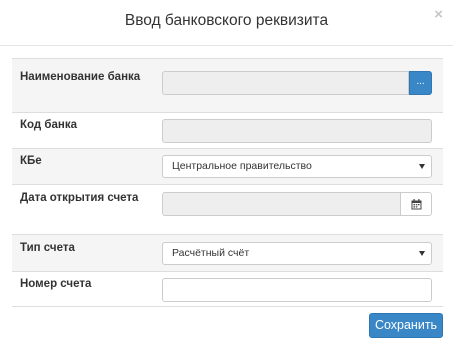 The height and width of the screenshot is (348, 453). I want to click on dialog-header: Ввод банковского реквизита ×, so click(226, 23).